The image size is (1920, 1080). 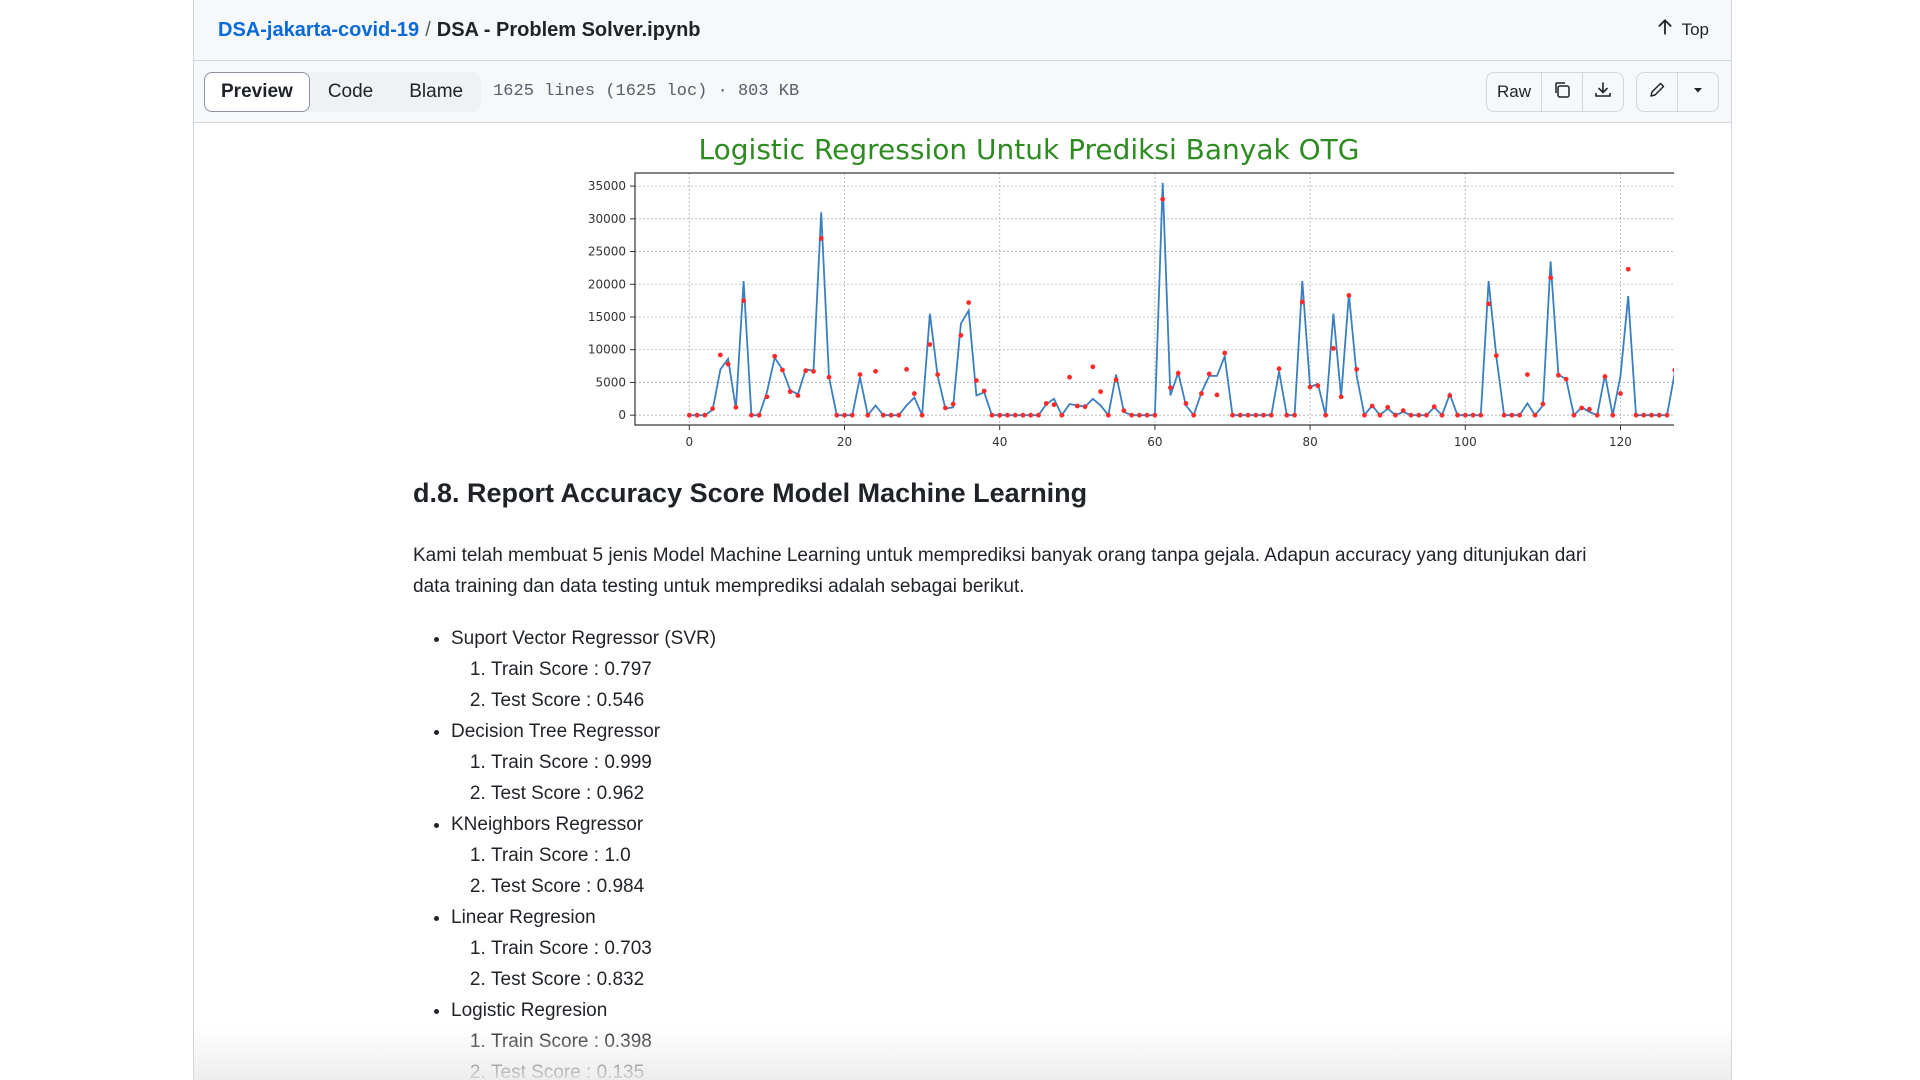 I want to click on pencil-icon, so click(x=1657, y=92).